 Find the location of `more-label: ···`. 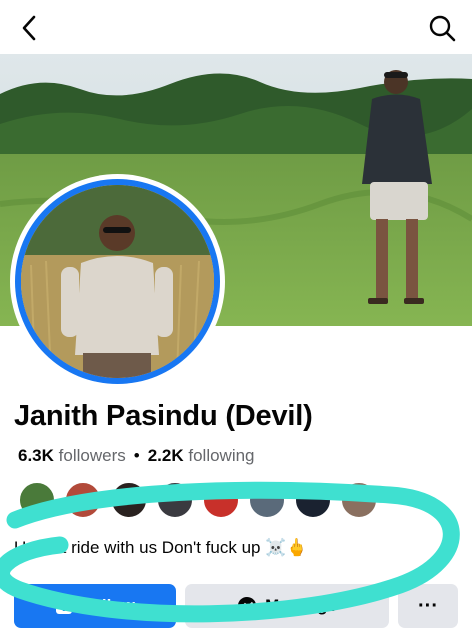

more-label: ··· is located at coordinates (428, 605).